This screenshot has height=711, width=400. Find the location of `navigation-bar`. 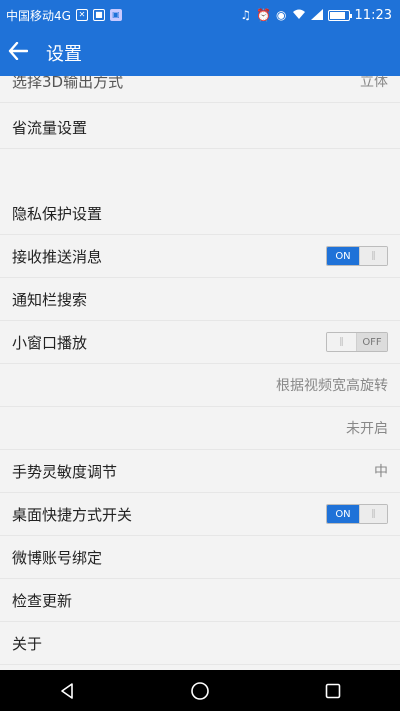

navigation-bar is located at coordinates (200, 690).